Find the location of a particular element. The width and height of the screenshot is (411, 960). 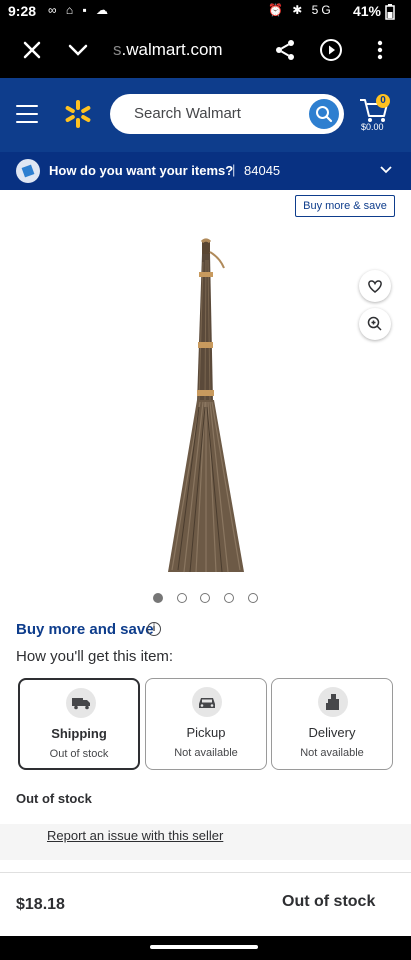

heart-icon is located at coordinates (375, 286).